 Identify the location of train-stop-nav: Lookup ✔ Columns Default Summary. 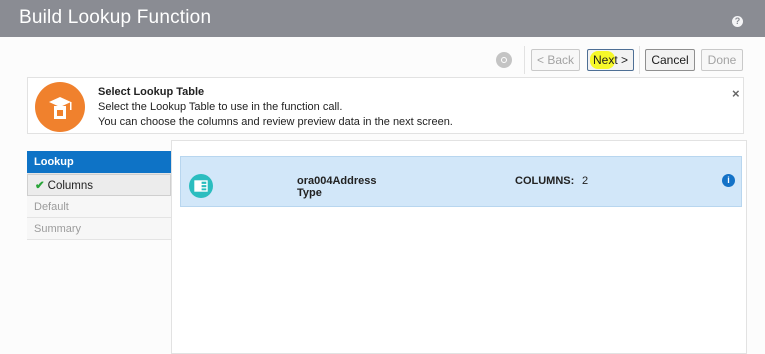
(99, 195).